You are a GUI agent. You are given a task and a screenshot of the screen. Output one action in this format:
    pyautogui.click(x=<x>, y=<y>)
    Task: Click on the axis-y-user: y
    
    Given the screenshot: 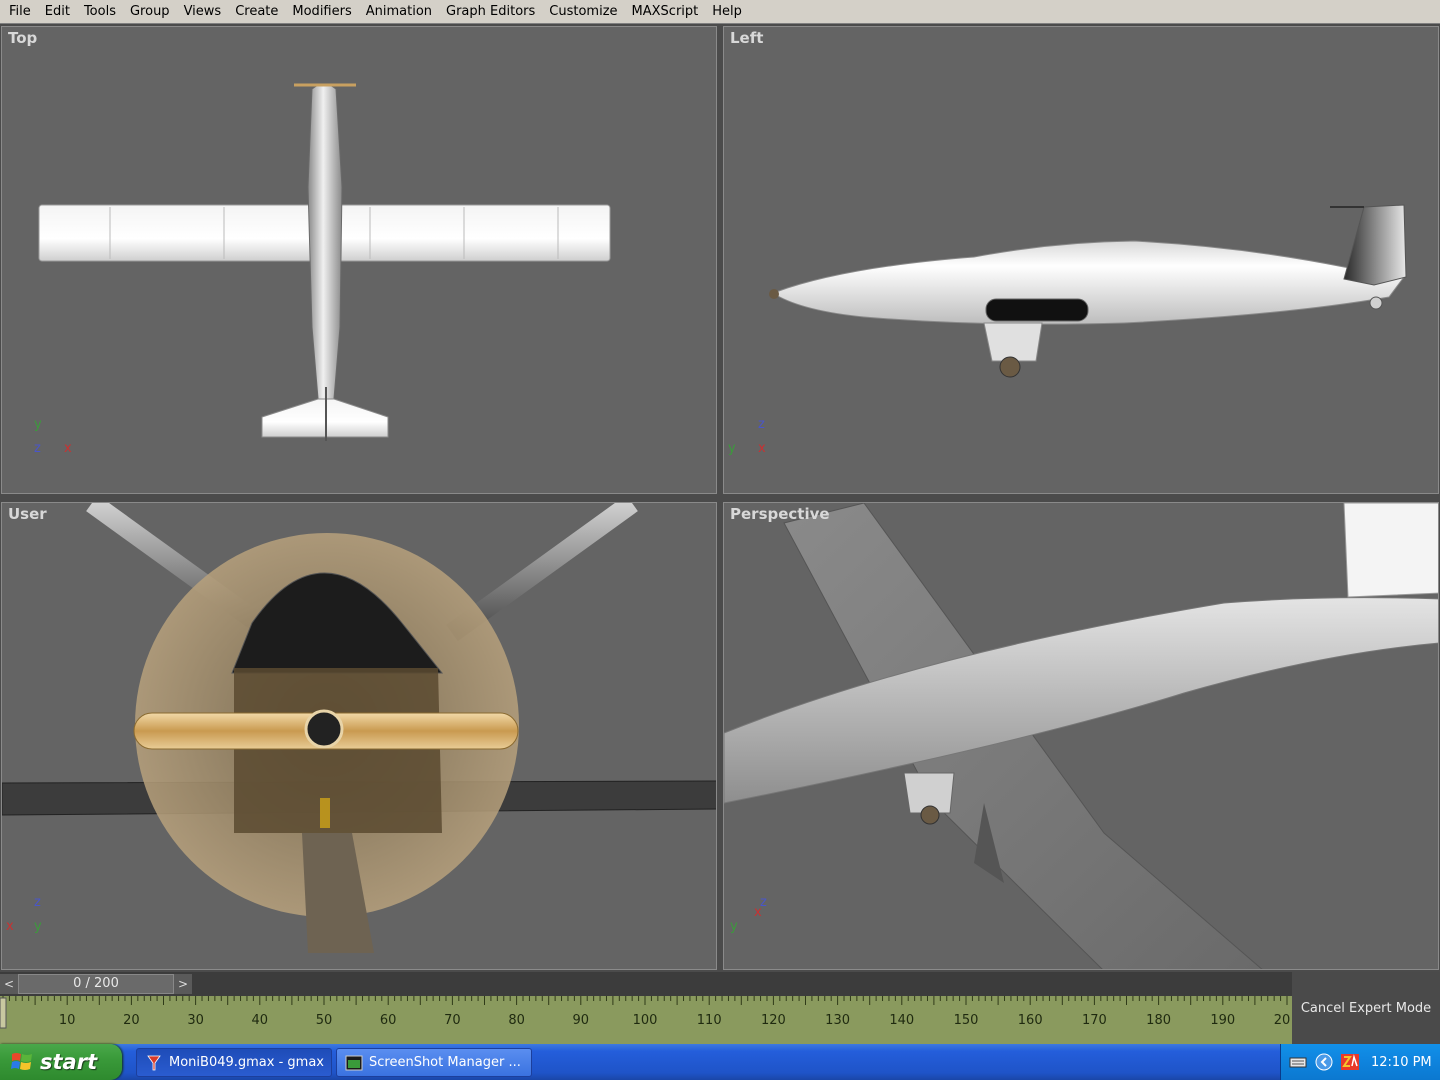 What is the action you would take?
    pyautogui.click(x=38, y=926)
    